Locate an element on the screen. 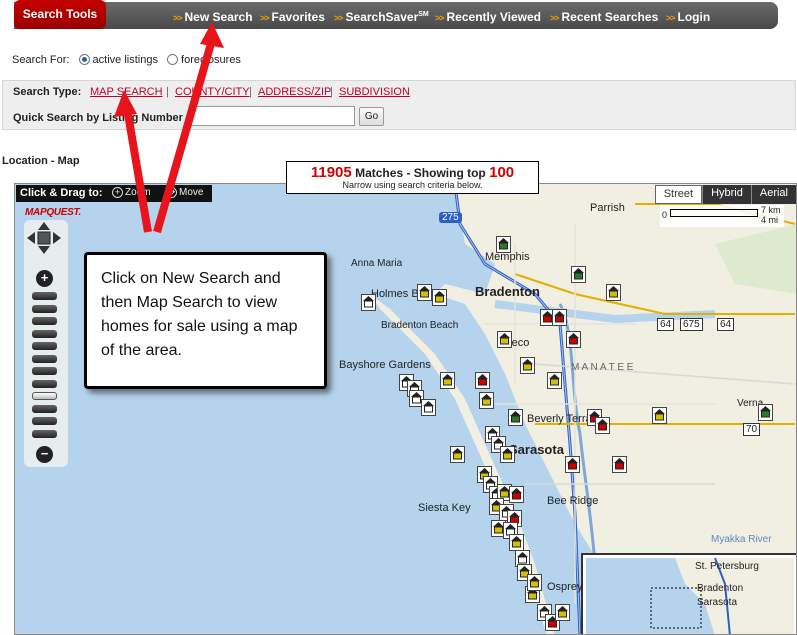  scale-mi: 4 mi is located at coordinates (770, 220).